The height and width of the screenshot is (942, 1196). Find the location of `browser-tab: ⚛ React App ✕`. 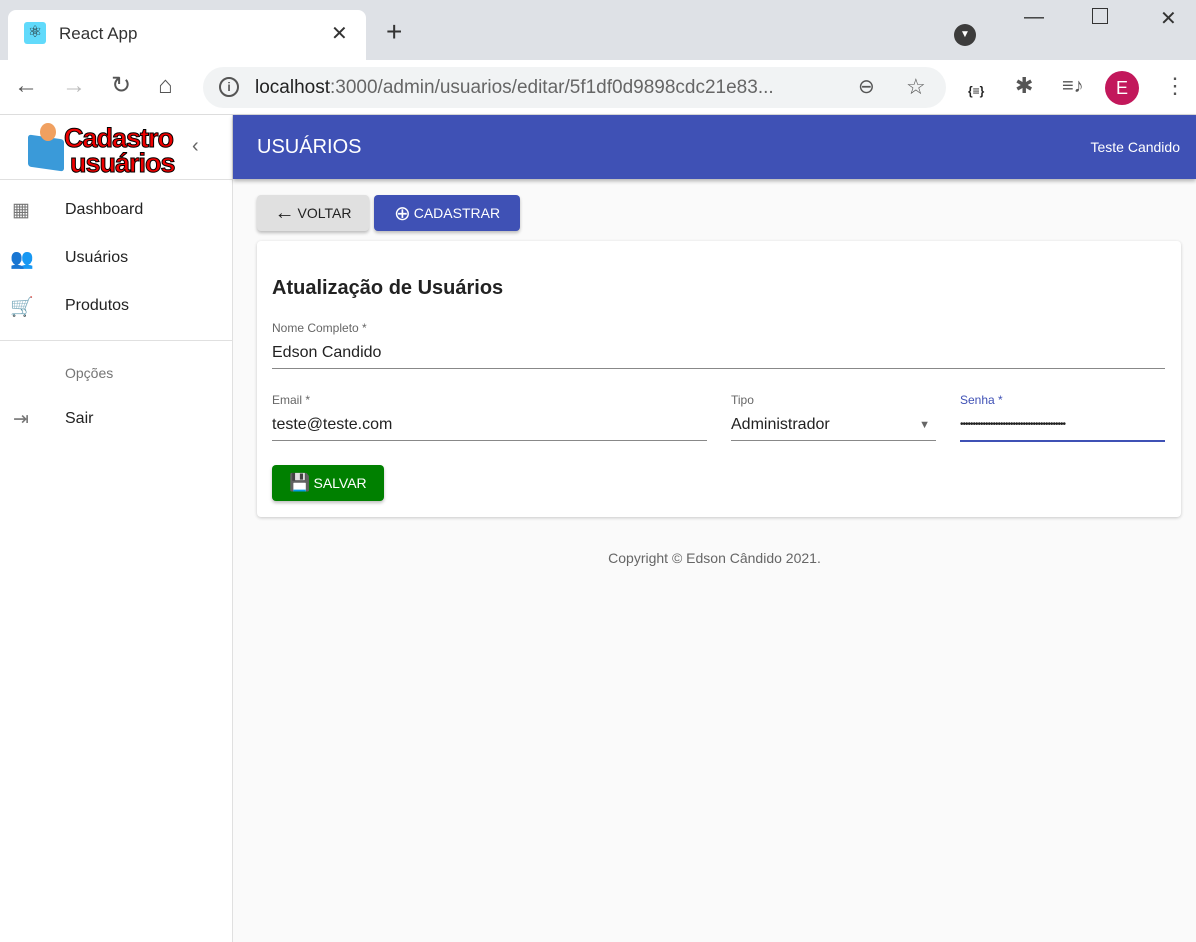

browser-tab: ⚛ React App ✕ is located at coordinates (187, 35).